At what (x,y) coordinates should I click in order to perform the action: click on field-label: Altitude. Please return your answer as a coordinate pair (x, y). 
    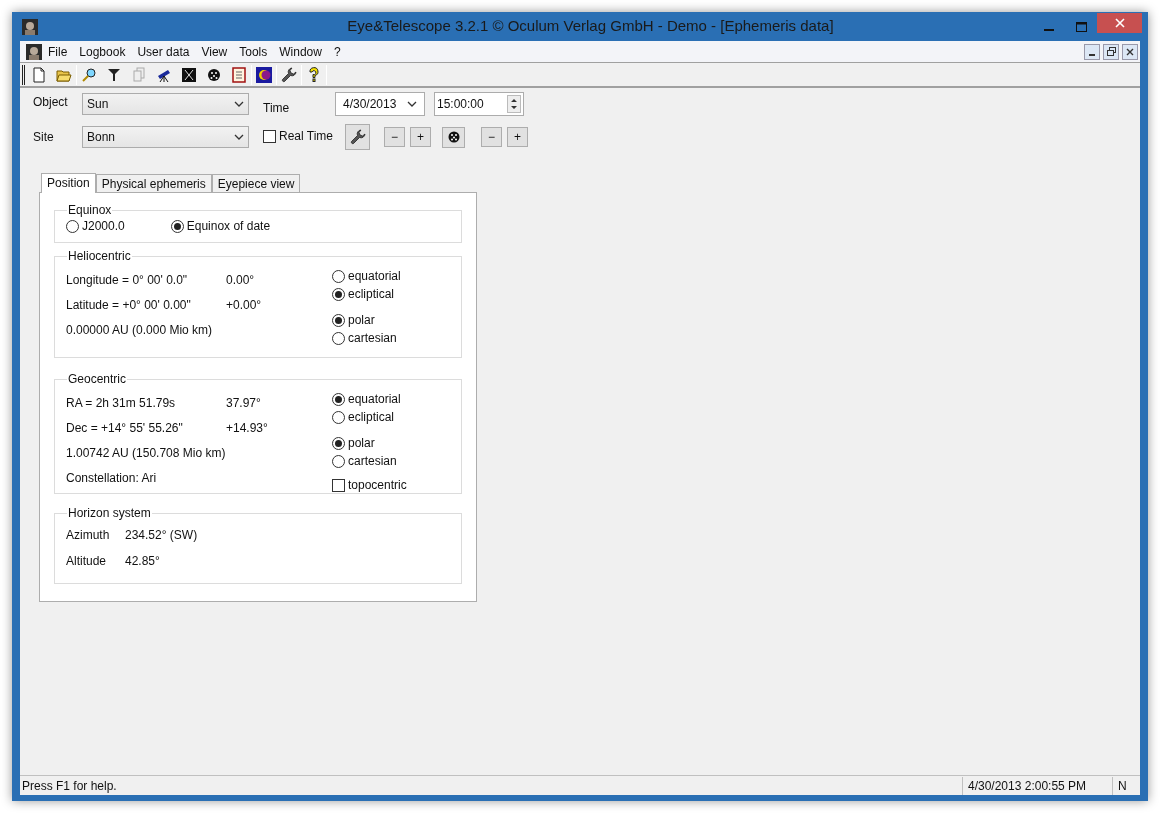
    Looking at the image, I should click on (87, 561).